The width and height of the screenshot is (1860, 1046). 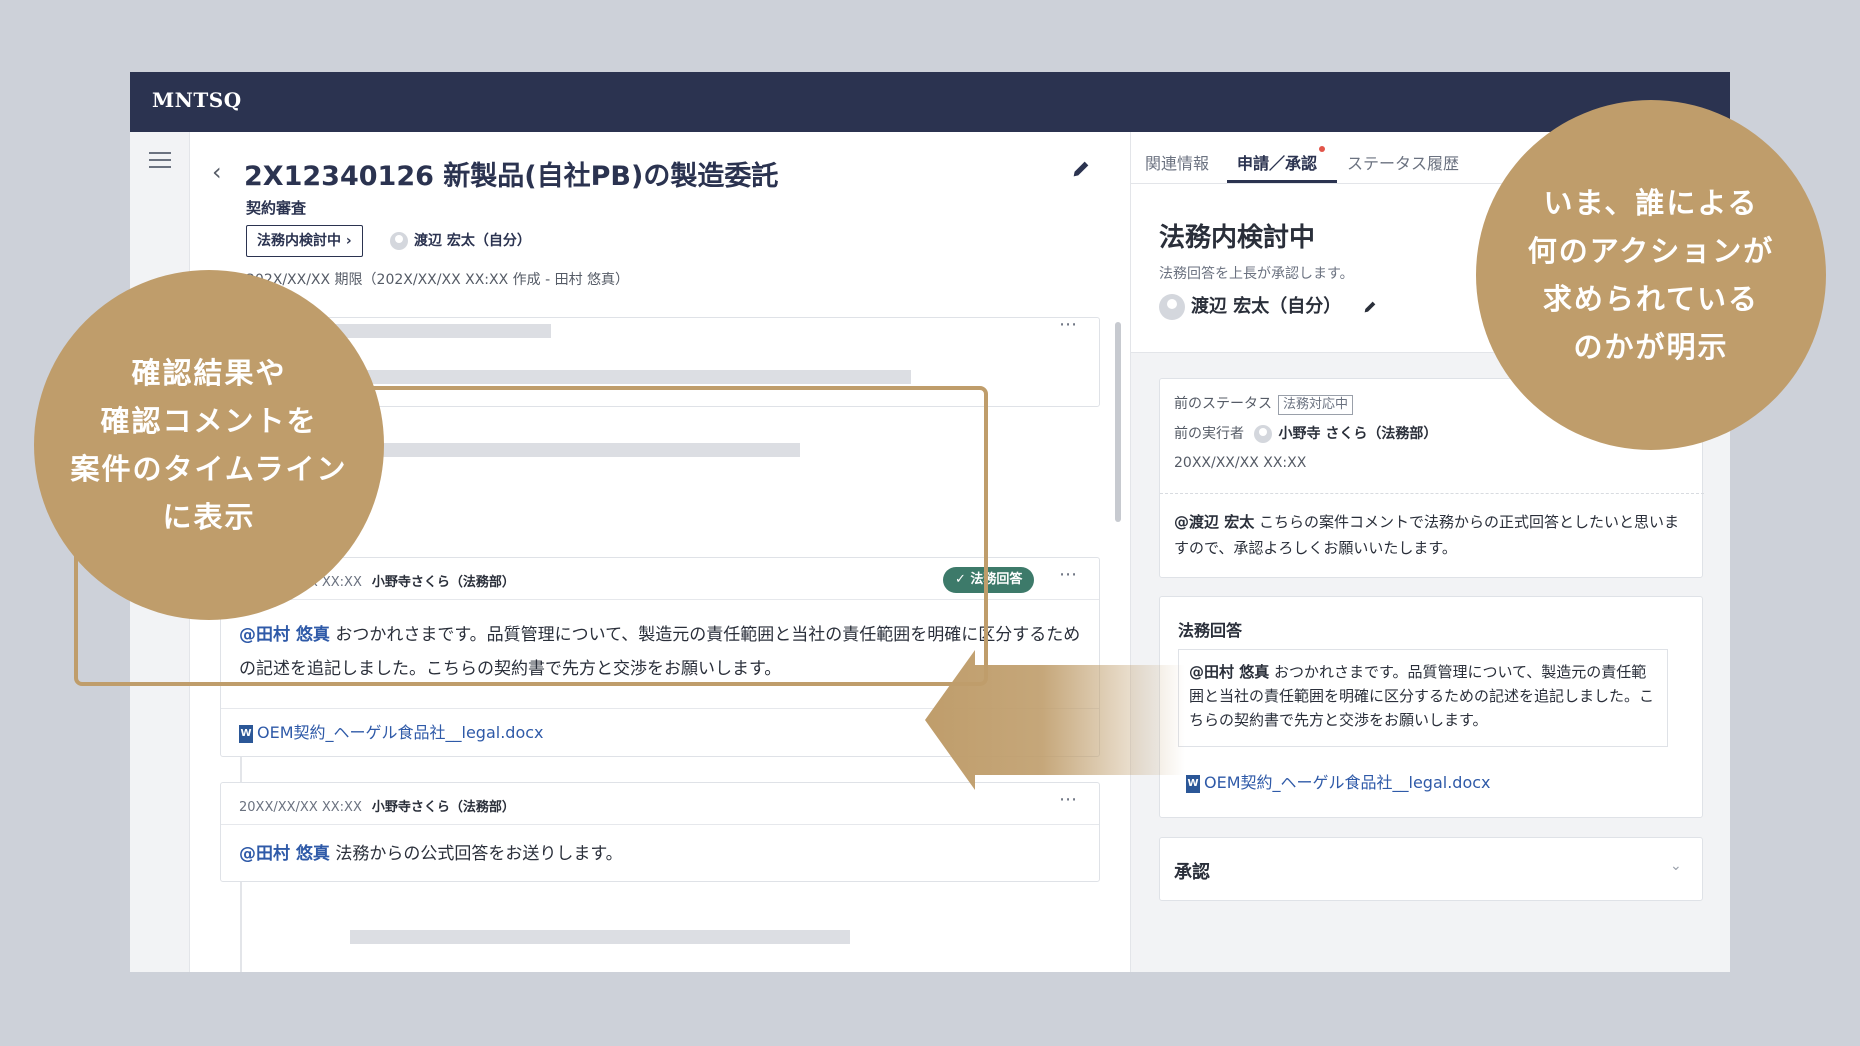 I want to click on approval-section: 承認 ⌄, so click(x=1431, y=869).